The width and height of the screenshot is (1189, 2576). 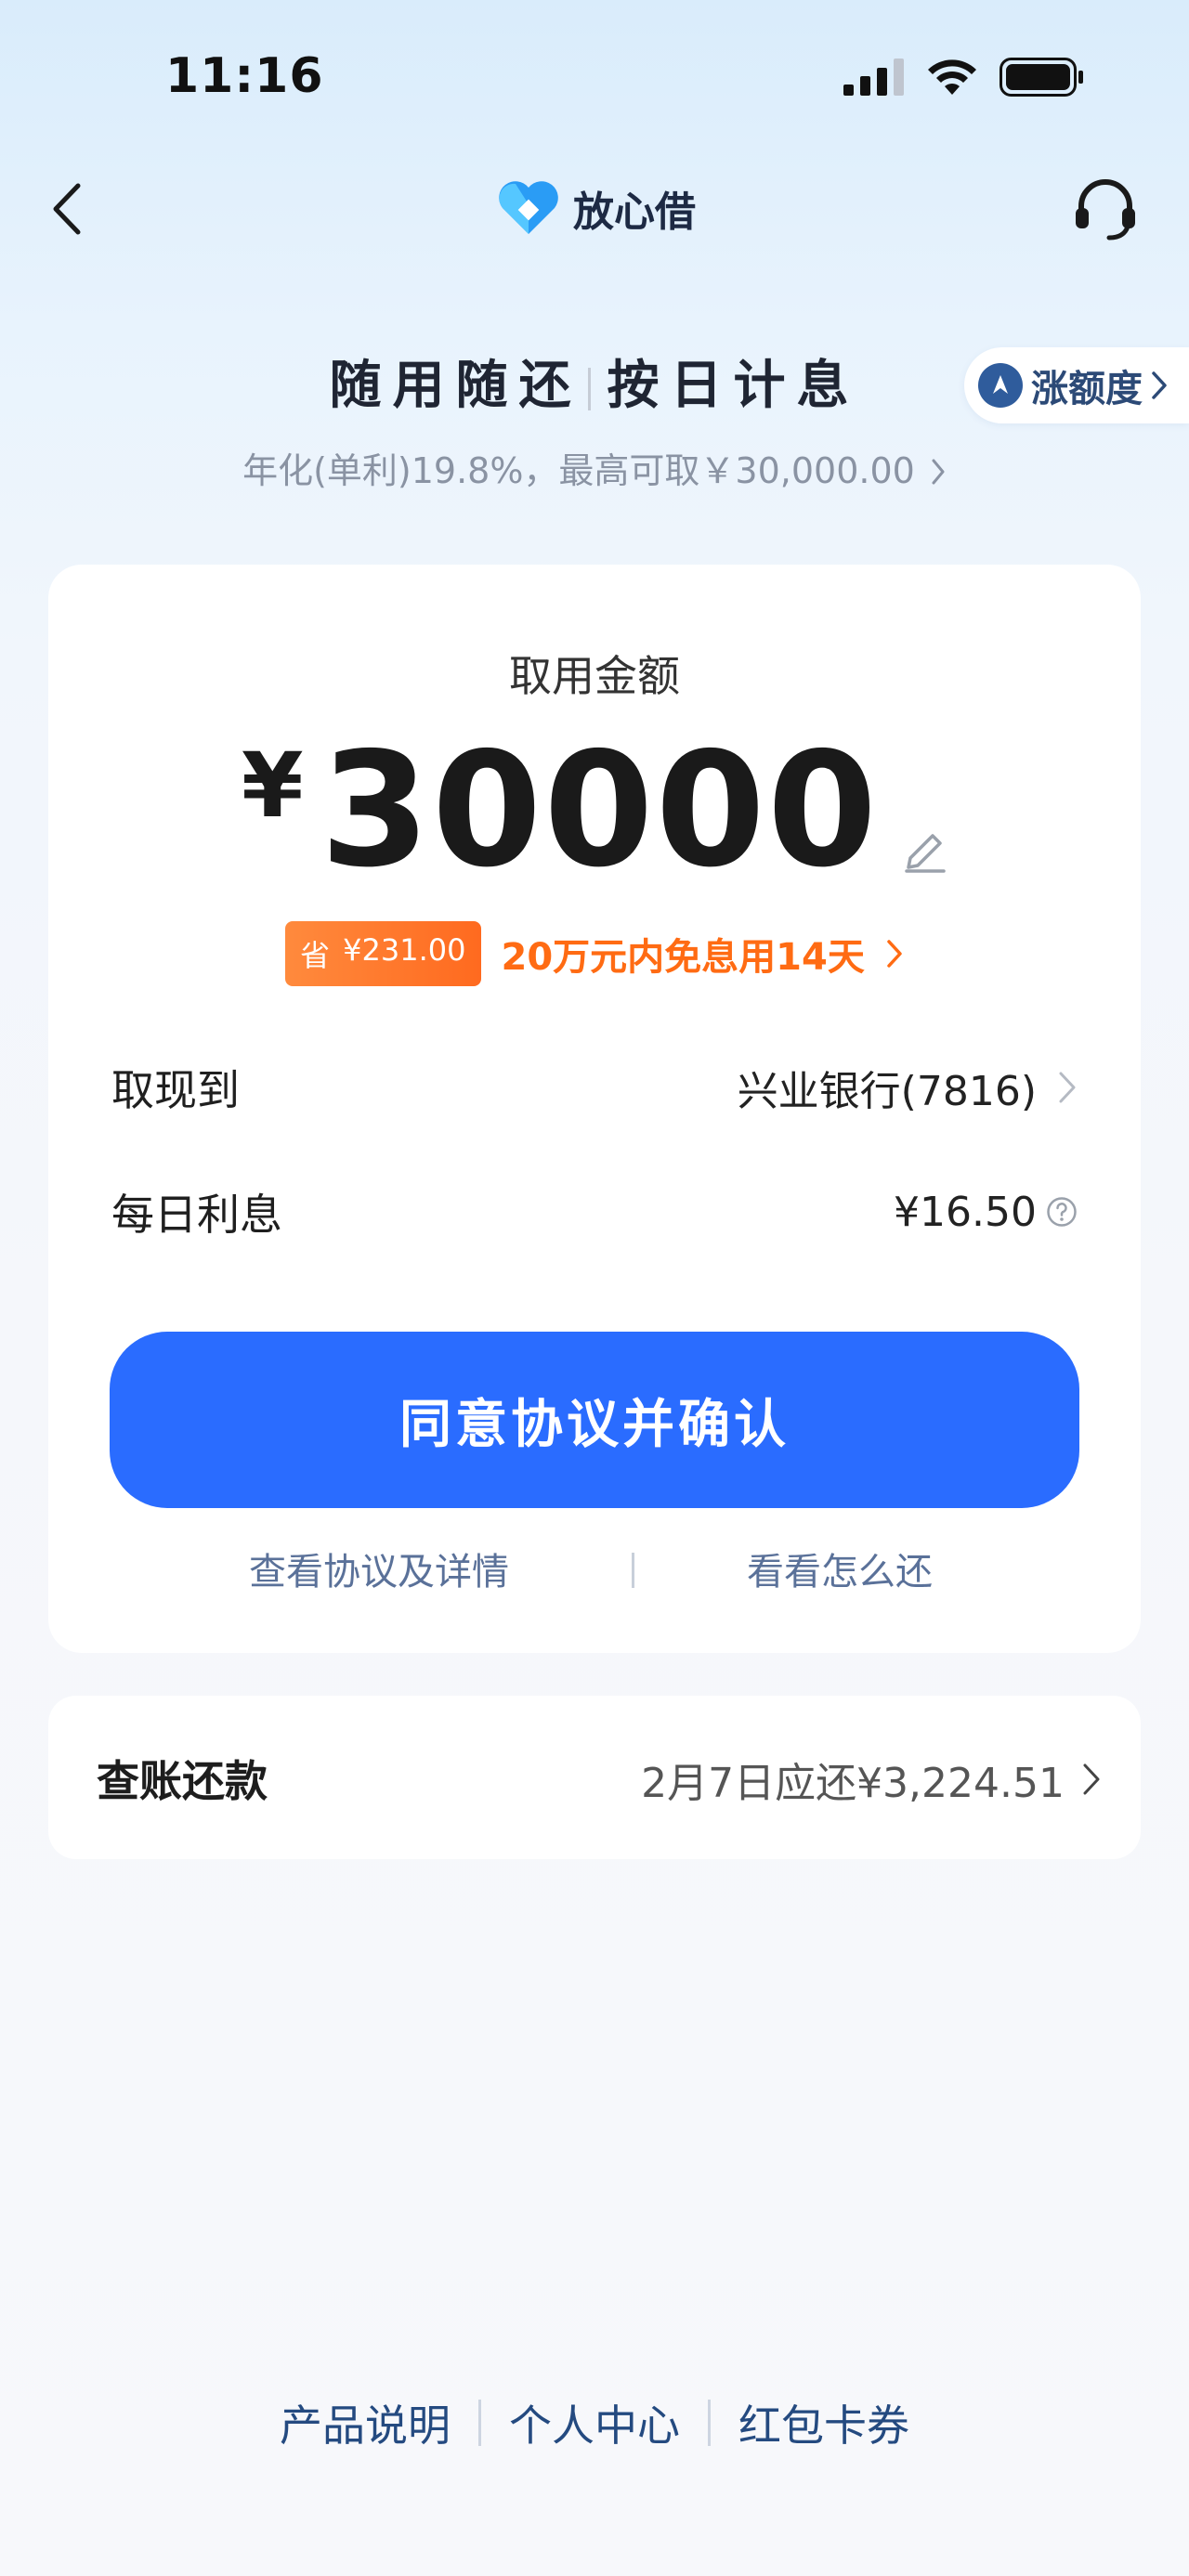 What do you see at coordinates (578, 470) in the screenshot?
I see `rate-text: 年化(单利)19.8%，最高可取￥30,000.00` at bounding box center [578, 470].